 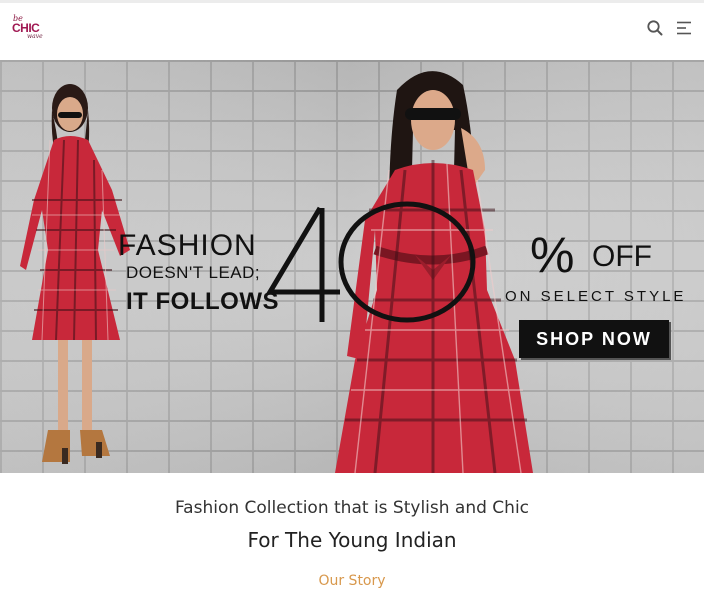 I want to click on search-button, so click(x=655, y=28).